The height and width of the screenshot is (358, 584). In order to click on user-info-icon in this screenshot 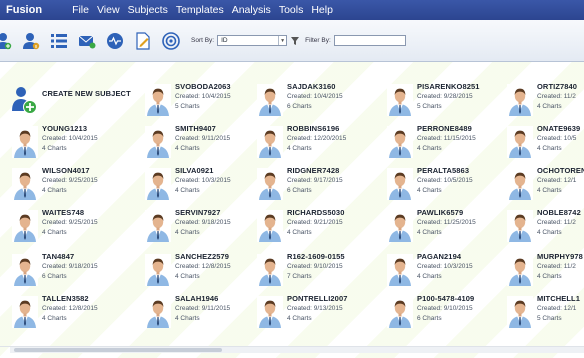, I will do `click(31, 41)`.